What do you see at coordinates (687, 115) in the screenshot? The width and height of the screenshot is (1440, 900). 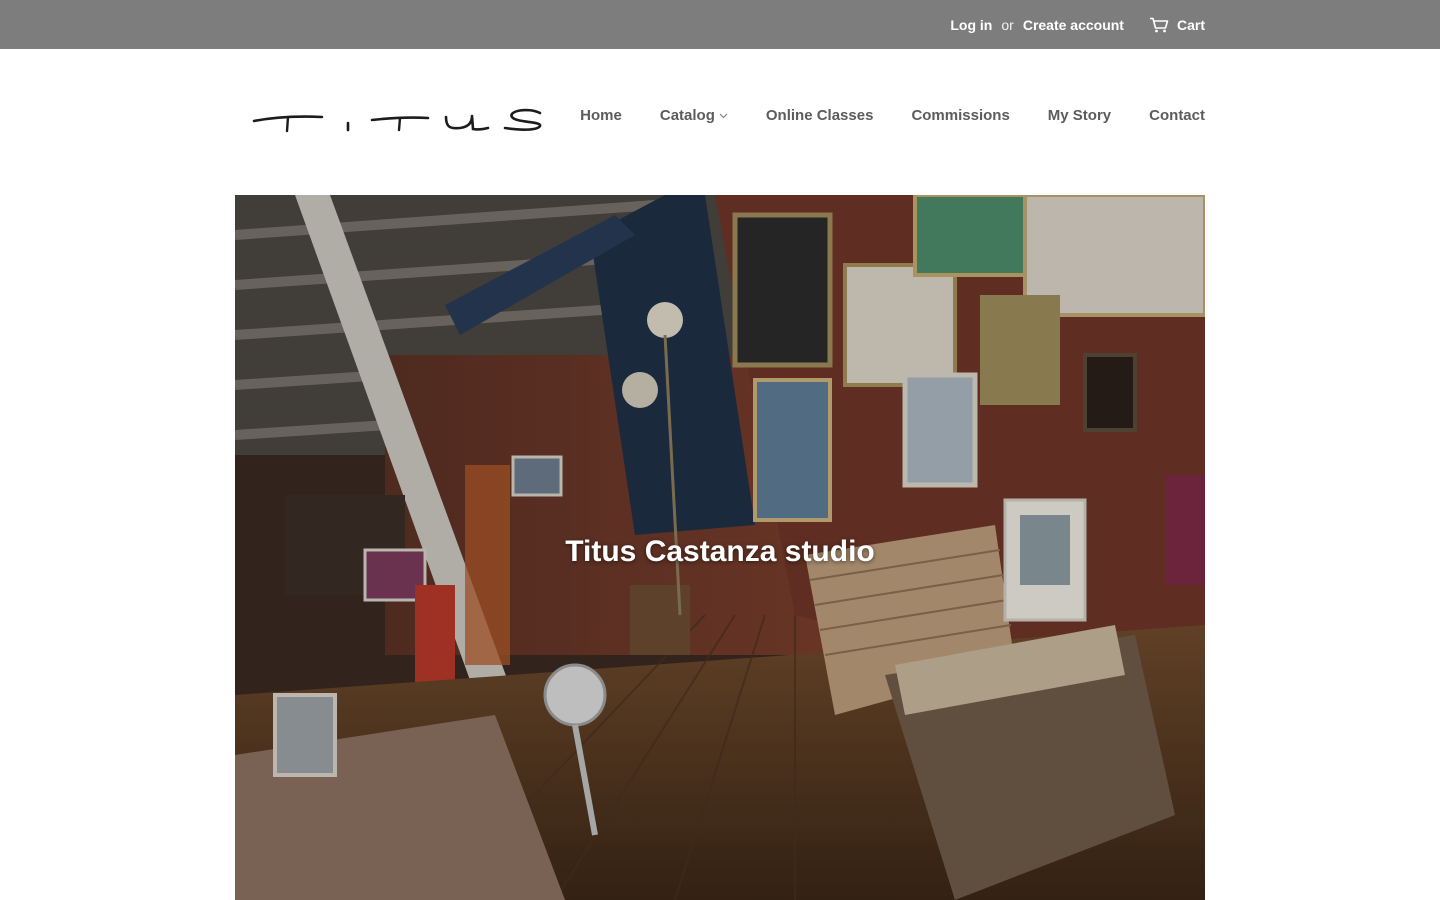 I see `nav-item-catalog-label: Catalog` at bounding box center [687, 115].